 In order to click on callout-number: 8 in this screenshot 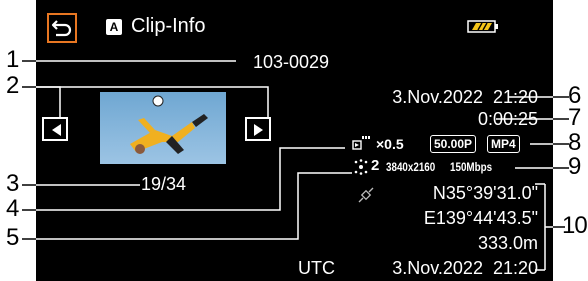, I will do `click(575, 142)`.